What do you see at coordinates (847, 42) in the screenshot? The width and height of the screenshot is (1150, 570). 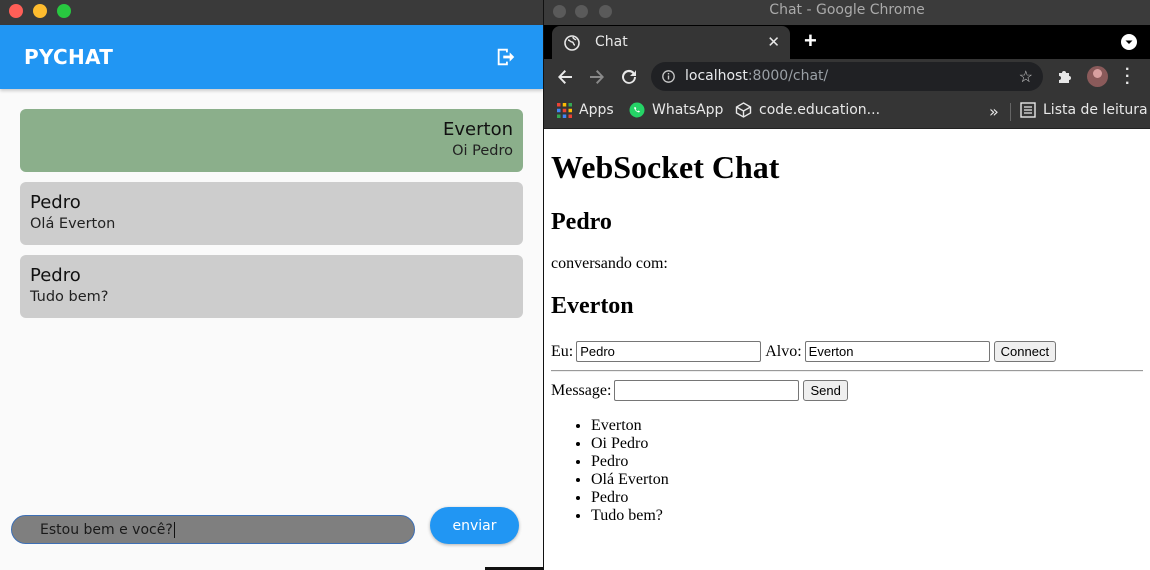 I see `tab-strip: Chat ✕ +` at bounding box center [847, 42].